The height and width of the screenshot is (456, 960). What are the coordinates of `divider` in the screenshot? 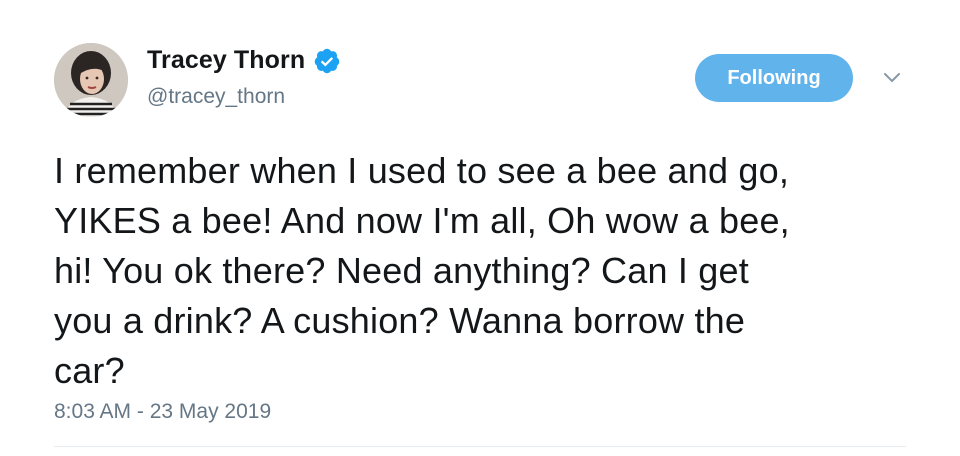 It's located at (480, 446).